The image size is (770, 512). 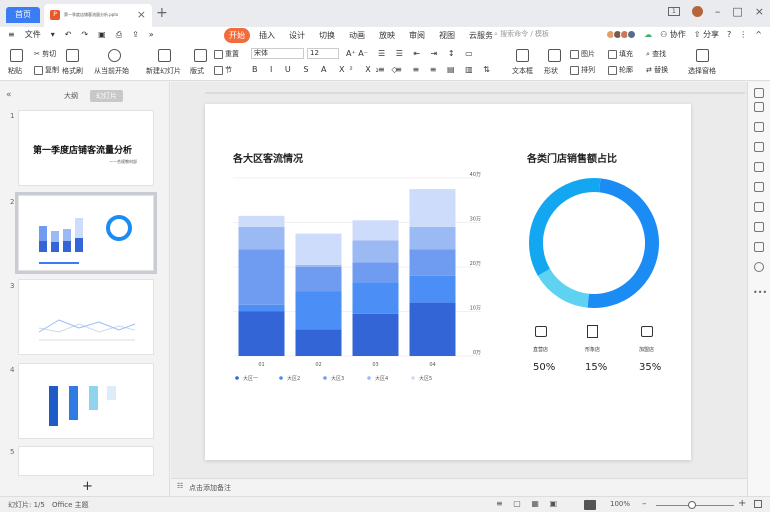 What do you see at coordinates (53, 34) in the screenshot?
I see `file-dropdown-icon: ▾` at bounding box center [53, 34].